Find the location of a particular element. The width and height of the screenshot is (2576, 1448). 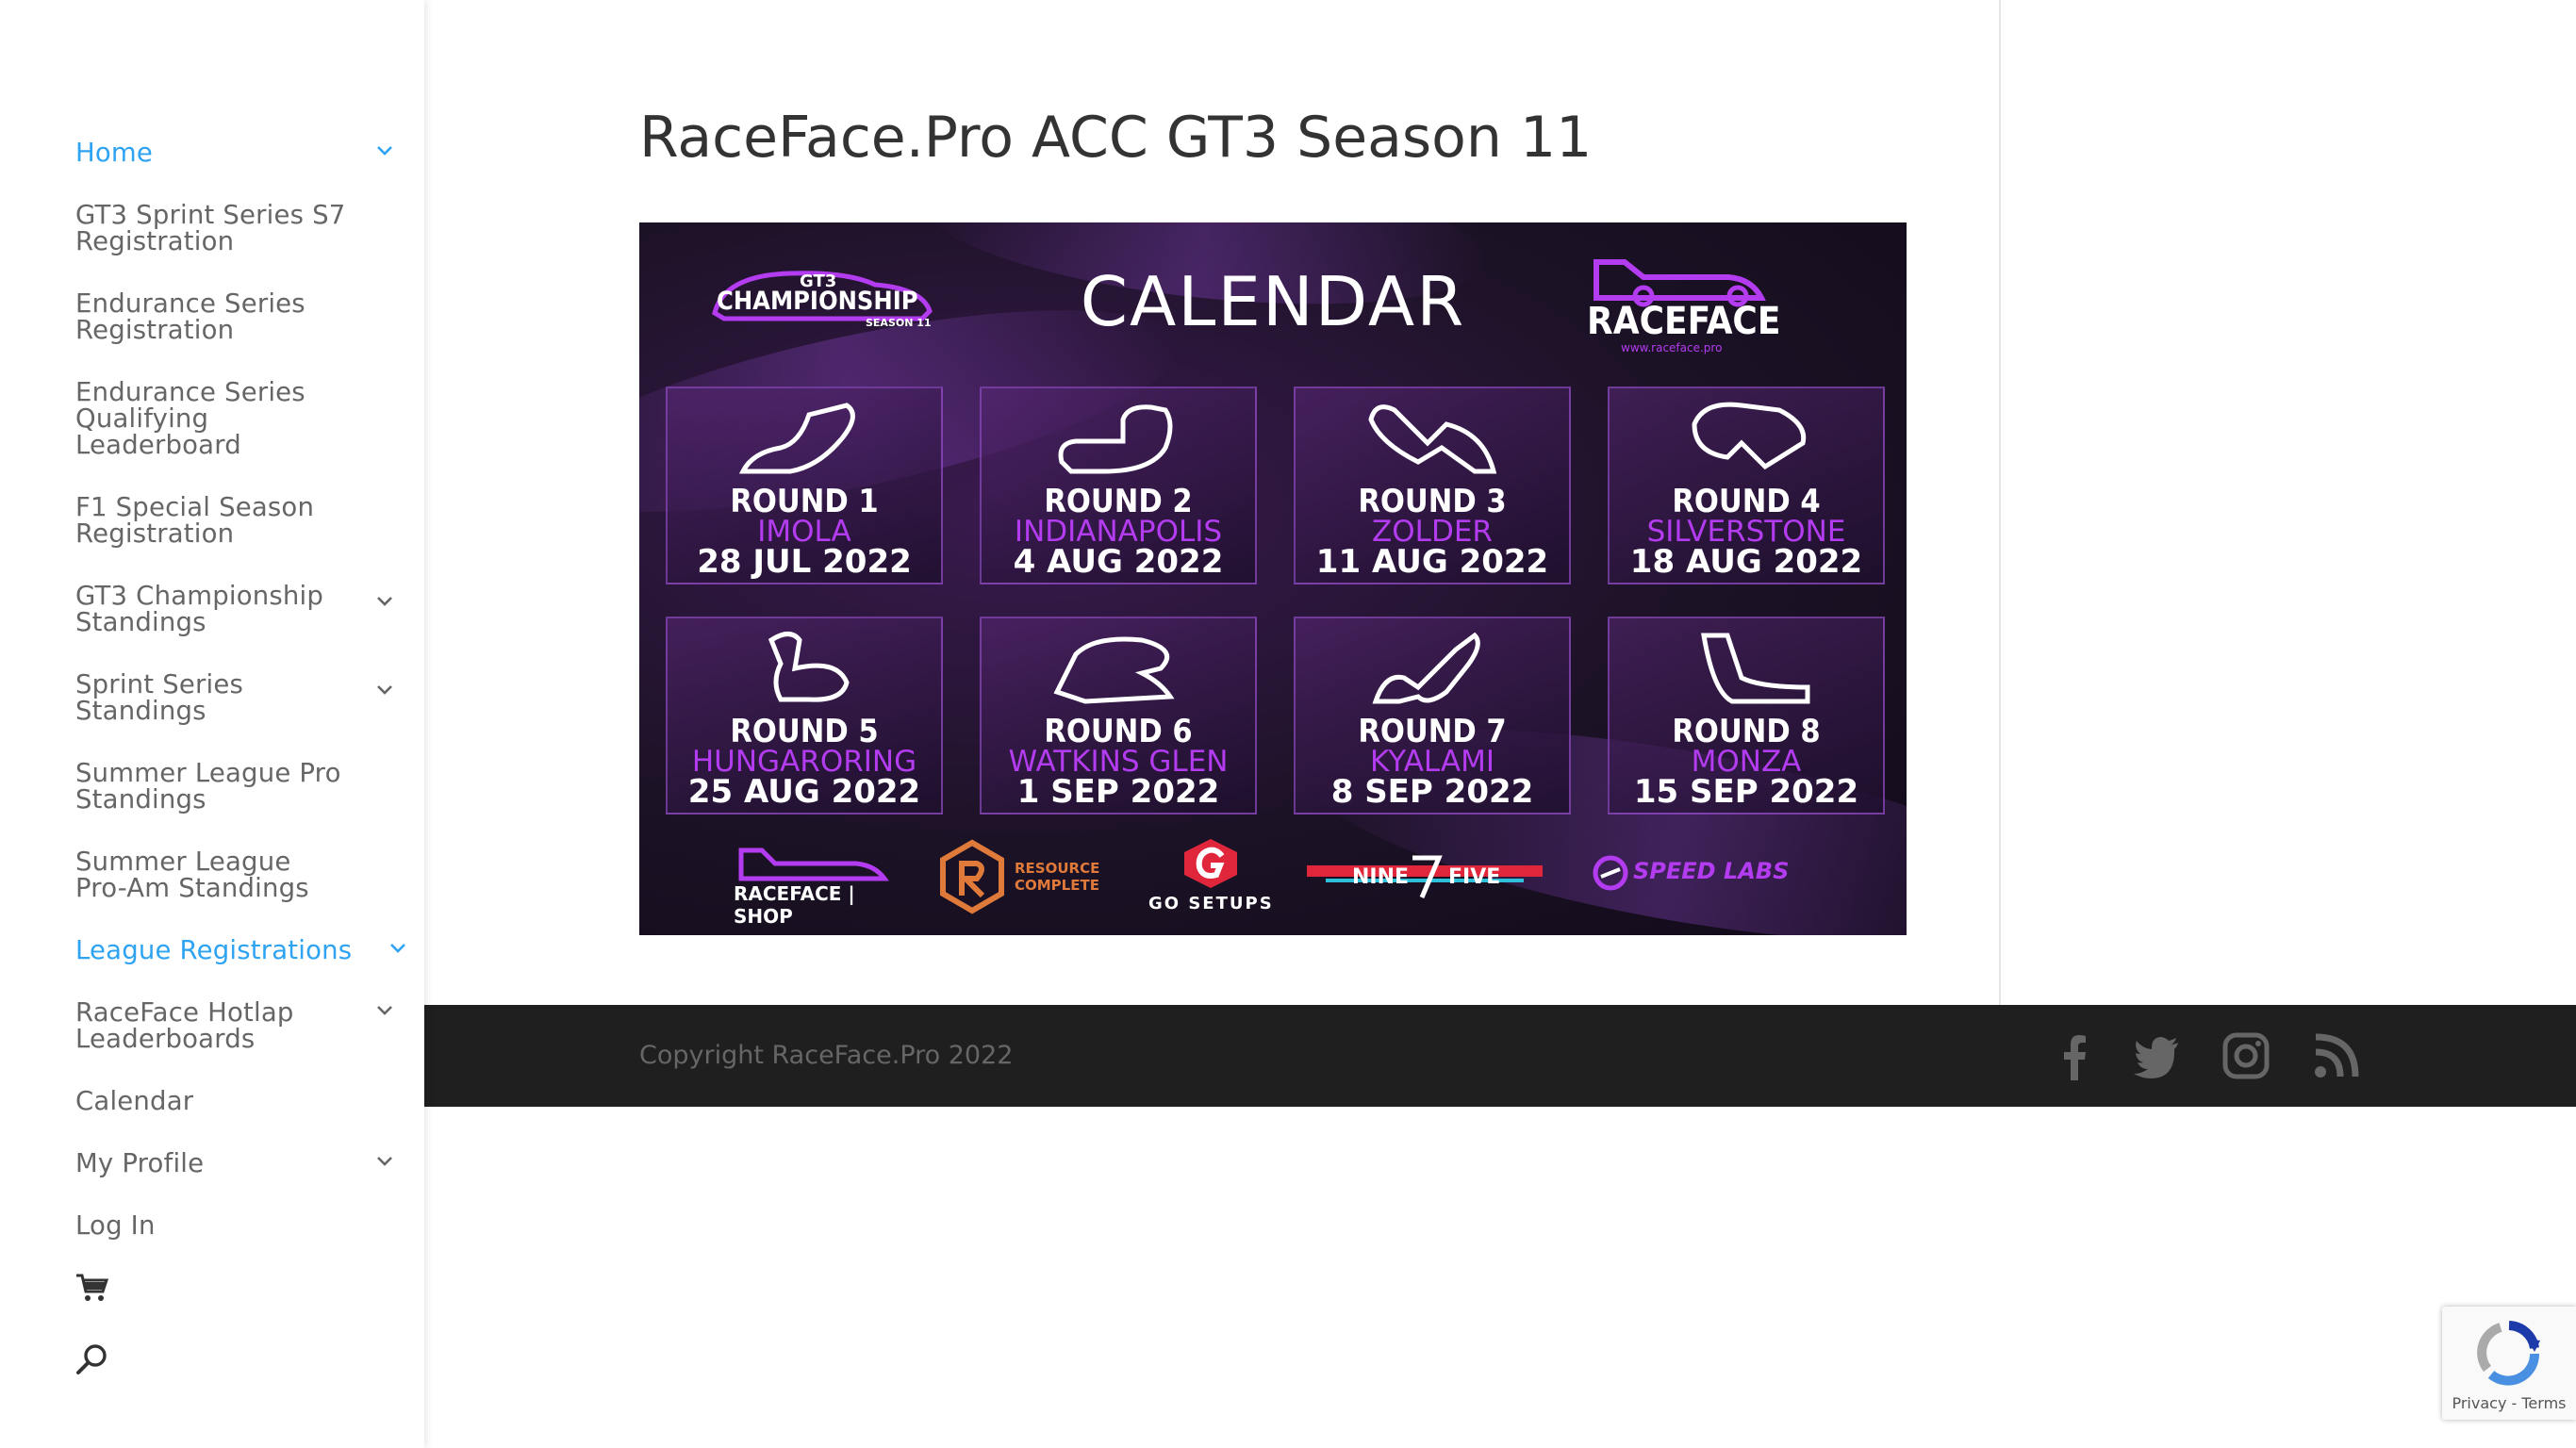

twitter-icon is located at coordinates (2157, 1055).